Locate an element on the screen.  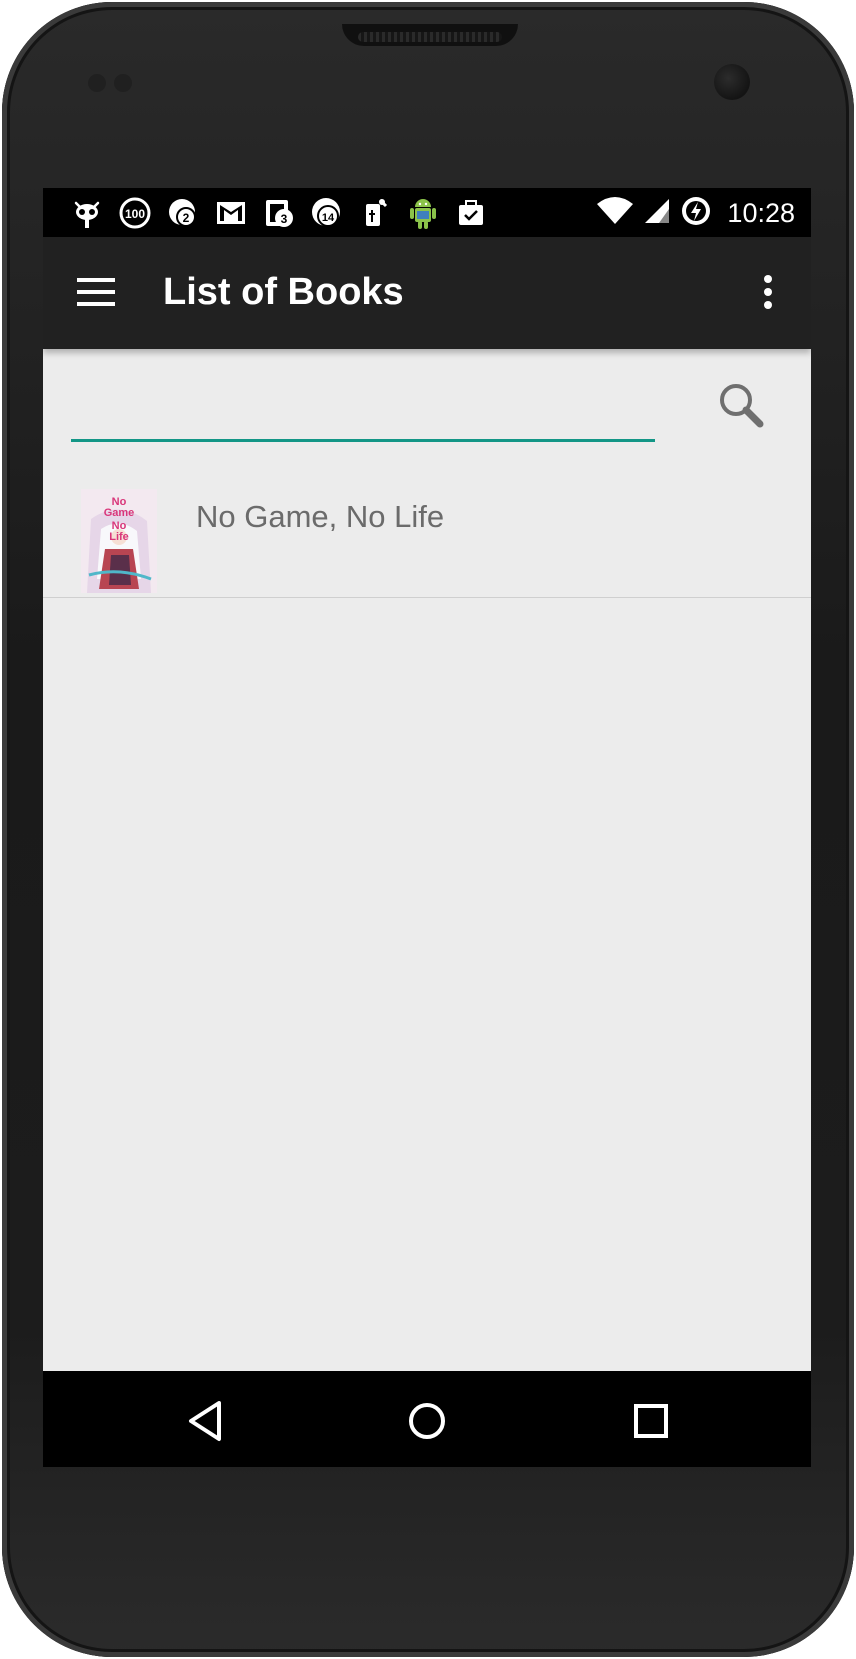
usb-debug-icon is located at coordinates (375, 213).